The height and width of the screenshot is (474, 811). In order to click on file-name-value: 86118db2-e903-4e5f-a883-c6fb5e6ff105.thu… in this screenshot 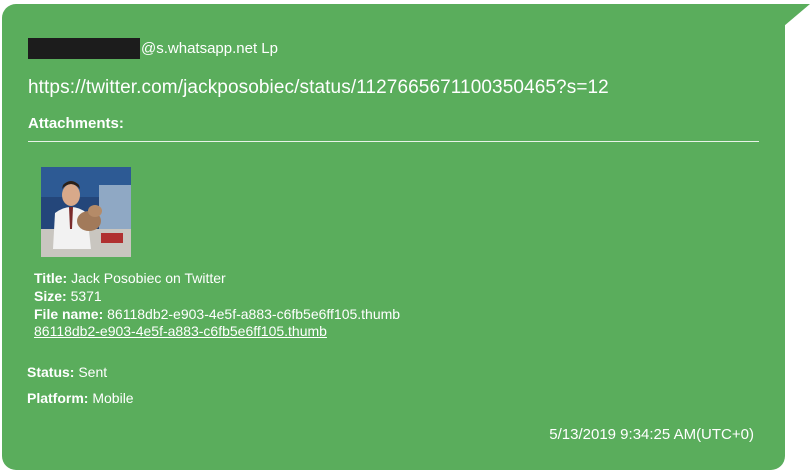, I will do `click(254, 314)`.